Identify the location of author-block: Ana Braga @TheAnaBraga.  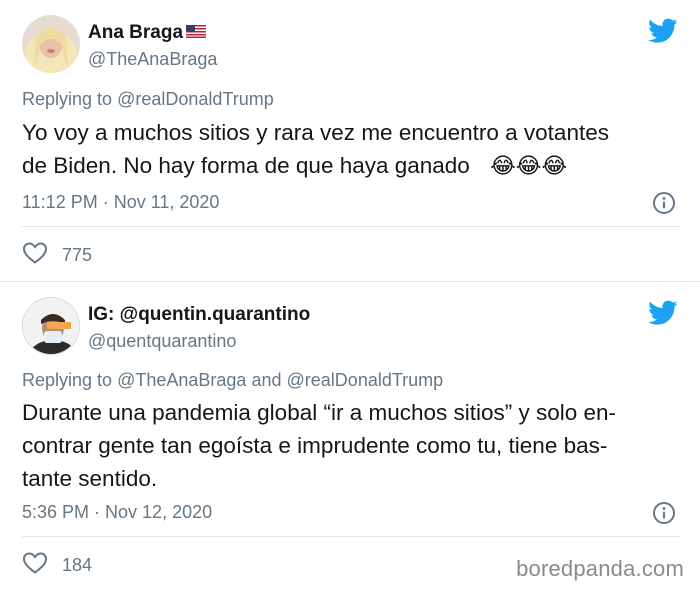
(152, 46).